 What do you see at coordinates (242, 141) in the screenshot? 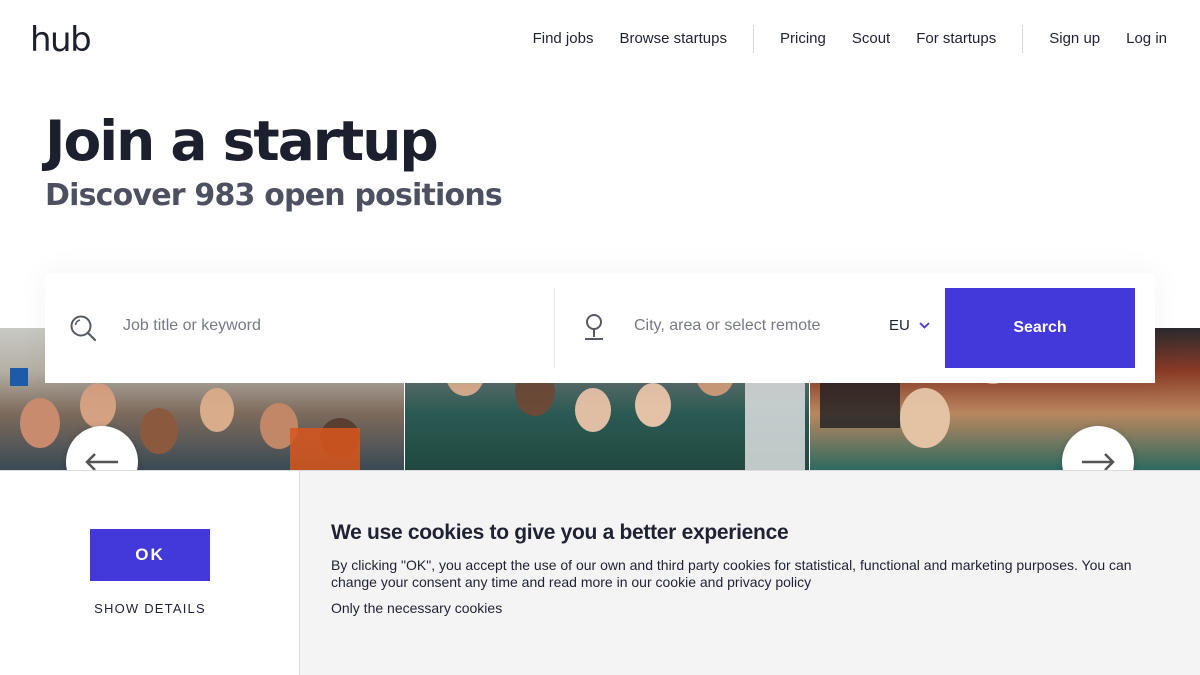
I see `page-title: Join a startup` at bounding box center [242, 141].